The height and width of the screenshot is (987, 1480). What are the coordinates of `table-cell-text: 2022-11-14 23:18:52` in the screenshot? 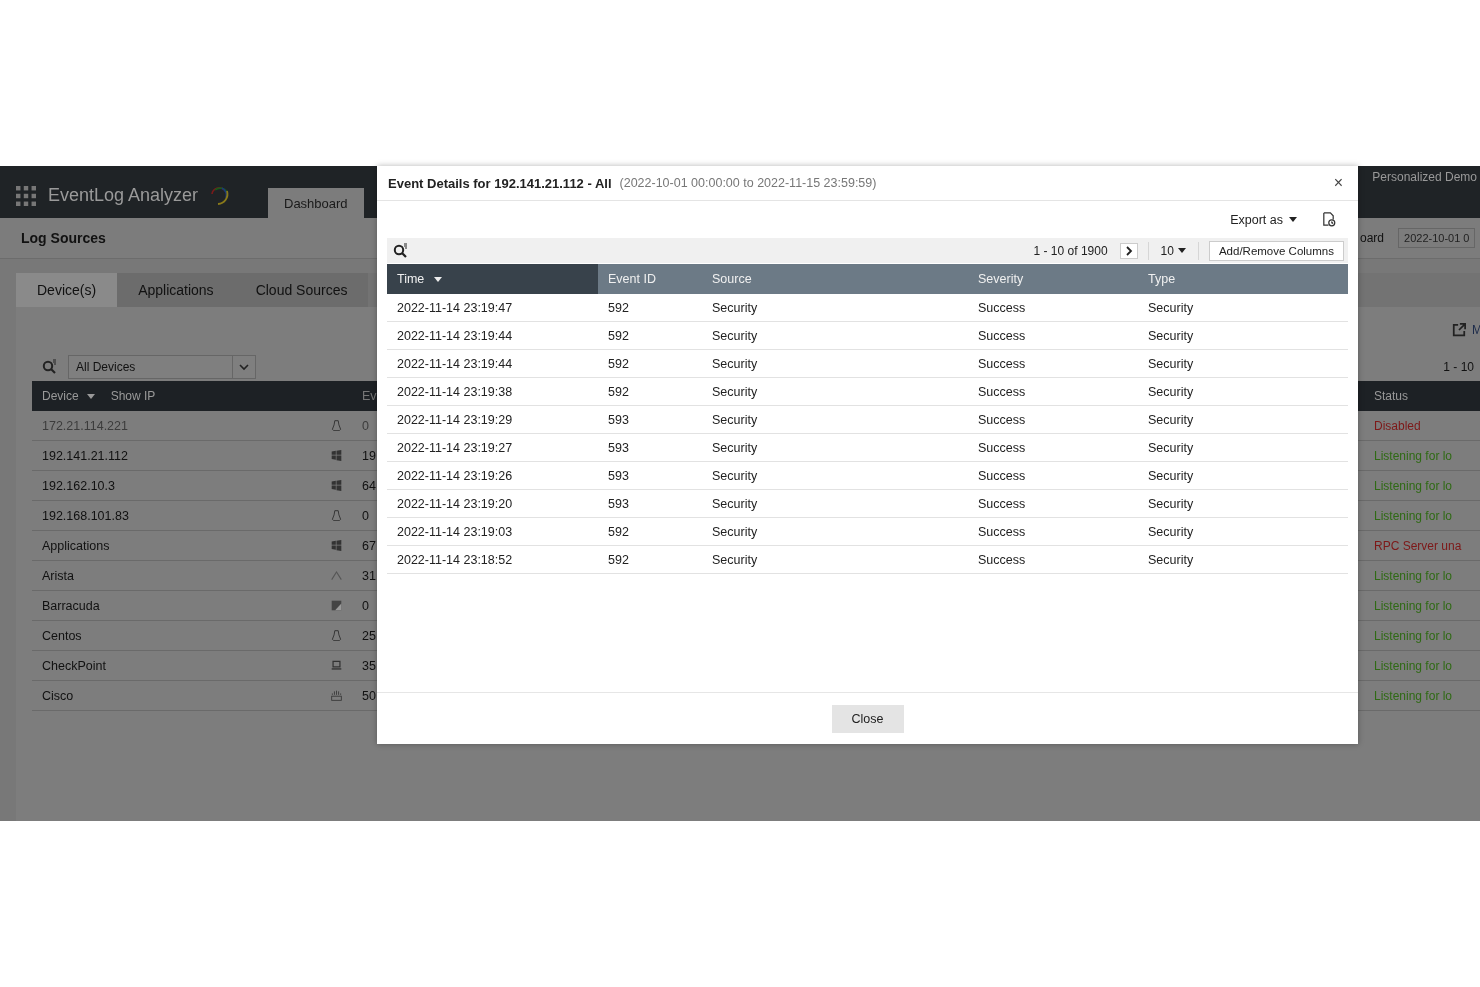 It's located at (455, 559).